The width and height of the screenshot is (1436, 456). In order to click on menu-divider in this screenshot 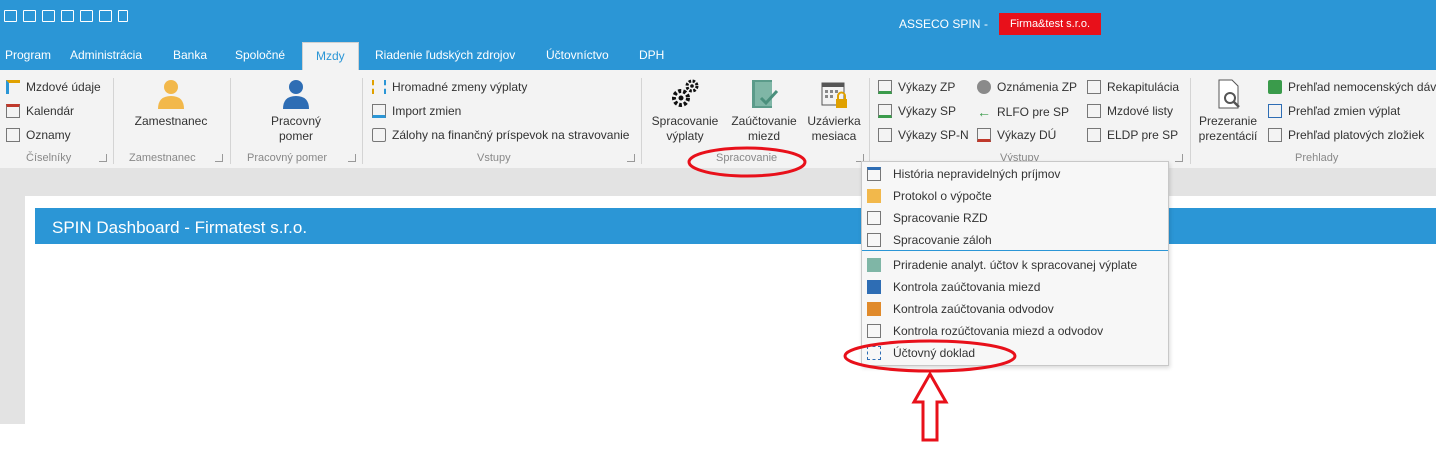, I will do `click(1015, 250)`.